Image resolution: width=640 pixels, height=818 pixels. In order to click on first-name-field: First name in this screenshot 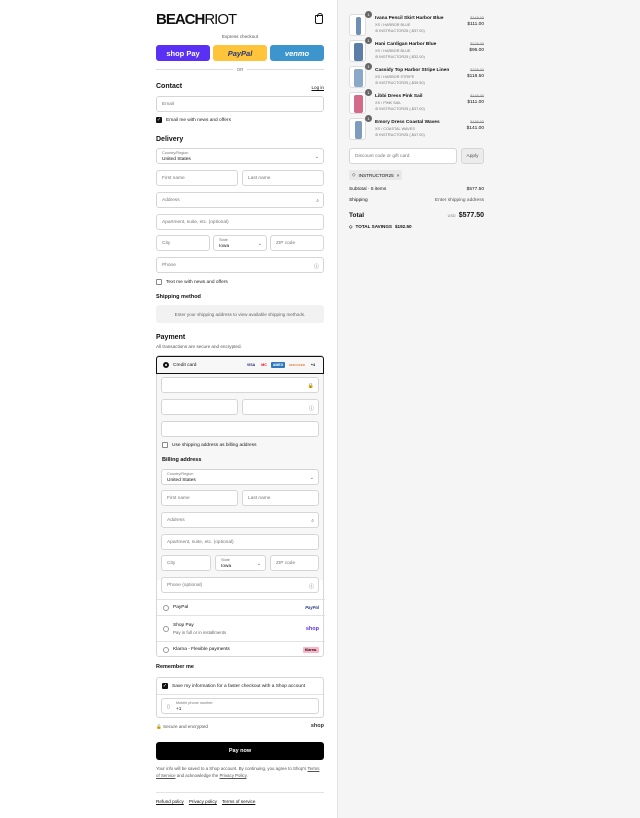, I will do `click(197, 178)`.